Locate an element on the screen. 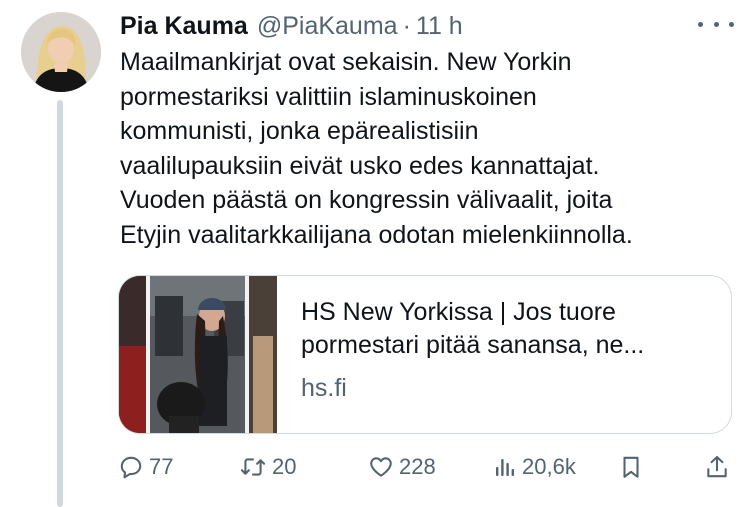 This screenshot has width=750, height=507. avatar is located at coordinates (61, 52).